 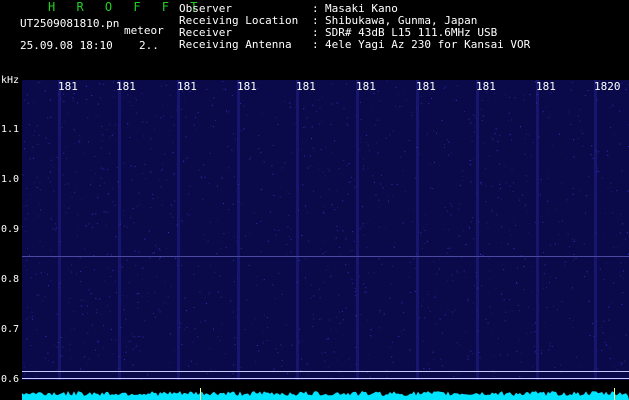 What do you see at coordinates (607, 86) in the screenshot?
I see `x-tick-label: 1820` at bounding box center [607, 86].